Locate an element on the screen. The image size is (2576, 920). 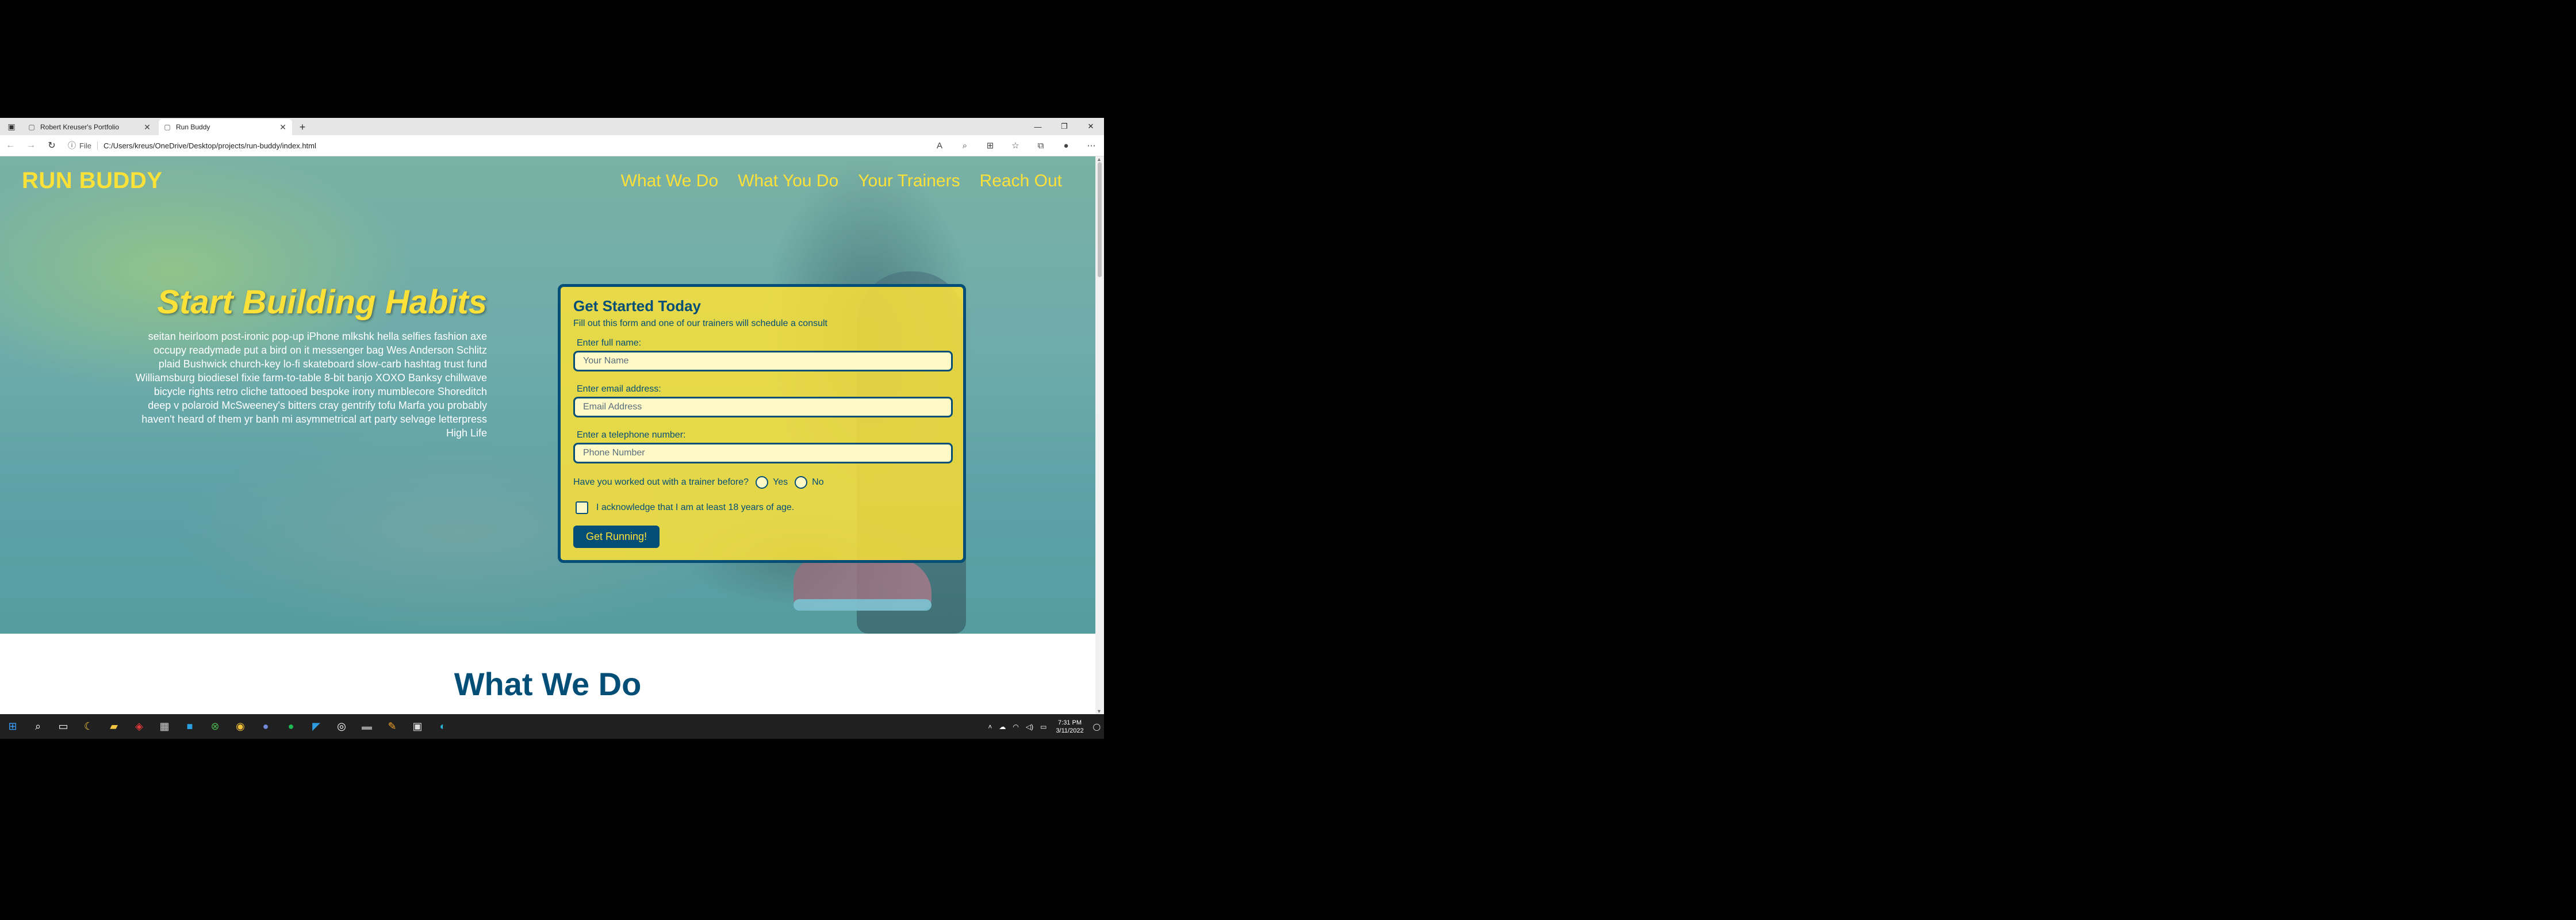
email-label: Enter email address: is located at coordinates (619, 389).